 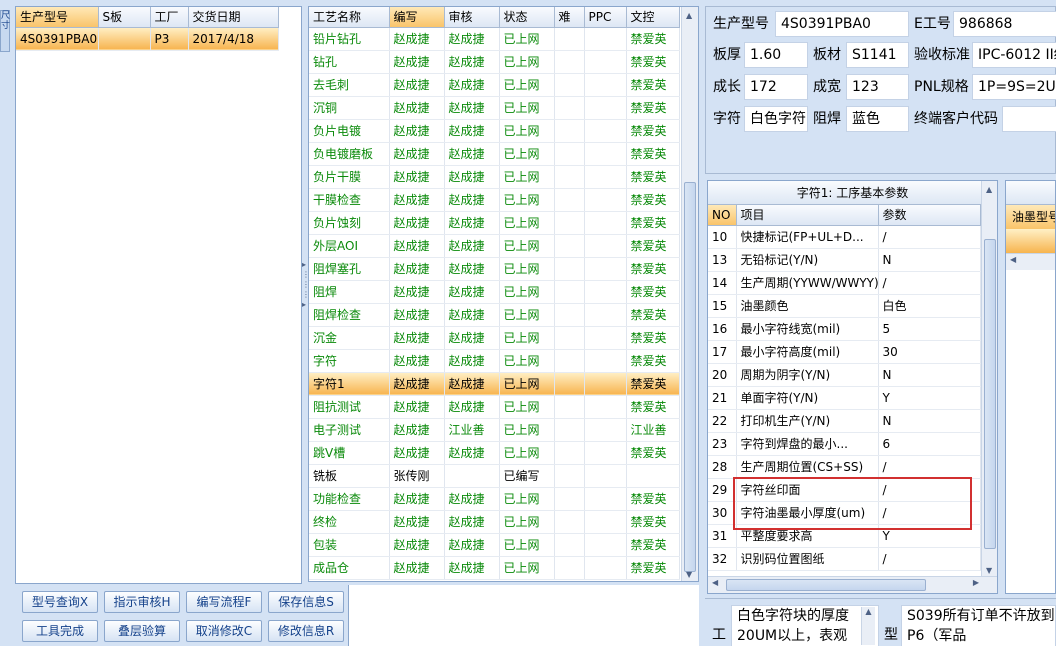 What do you see at coordinates (877, 119) in the screenshot?
I see `mask-field: 蓝色` at bounding box center [877, 119].